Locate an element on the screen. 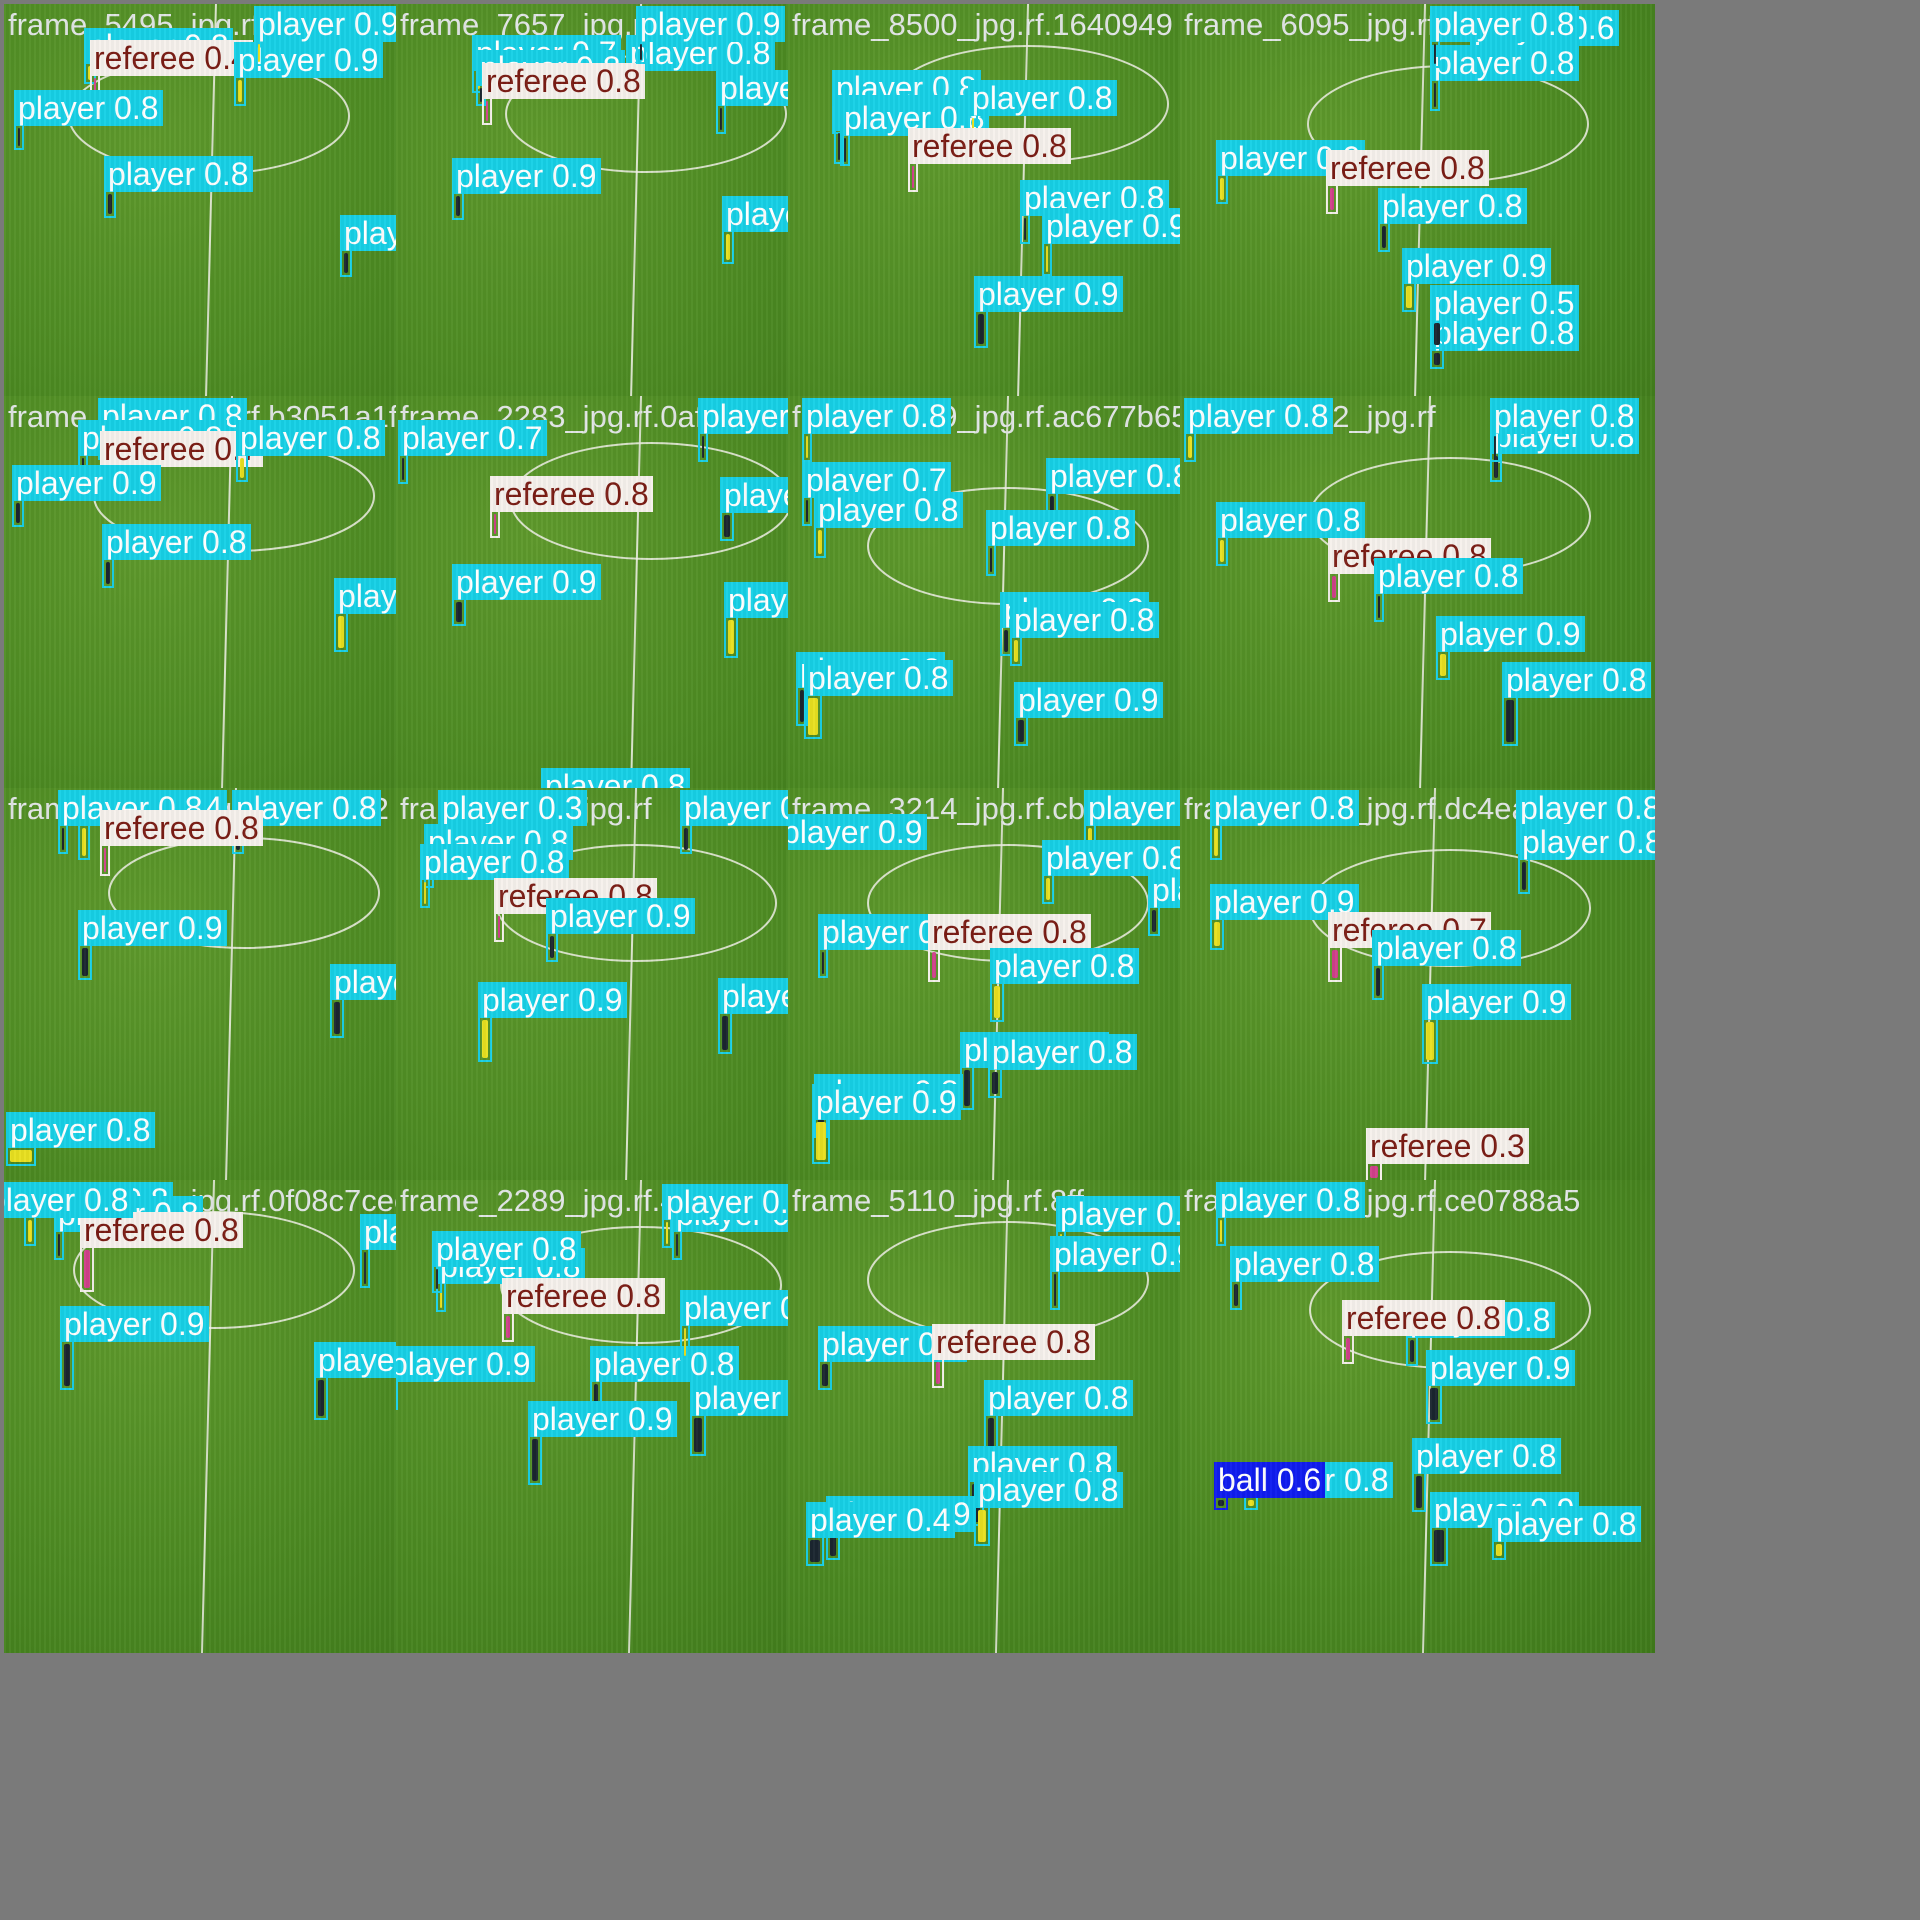 This screenshot has height=1920, width=1920. player-detection-label: player 0.3 is located at coordinates (512, 808).